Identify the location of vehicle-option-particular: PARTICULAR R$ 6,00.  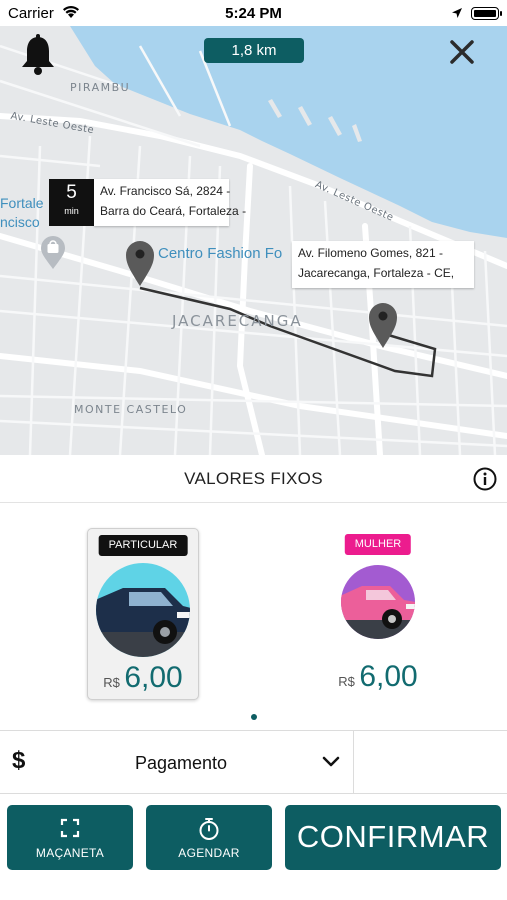
(143, 614).